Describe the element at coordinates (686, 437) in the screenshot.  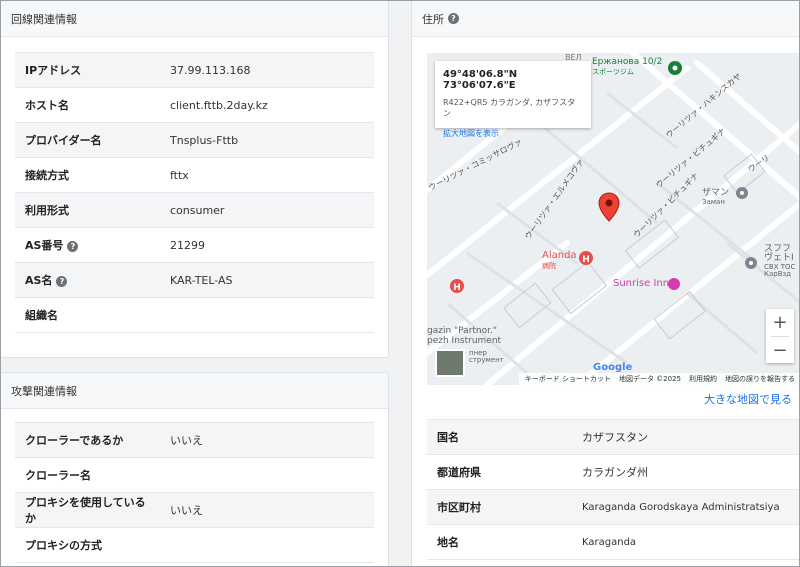
I see `country-value: カザフスタン` at that location.